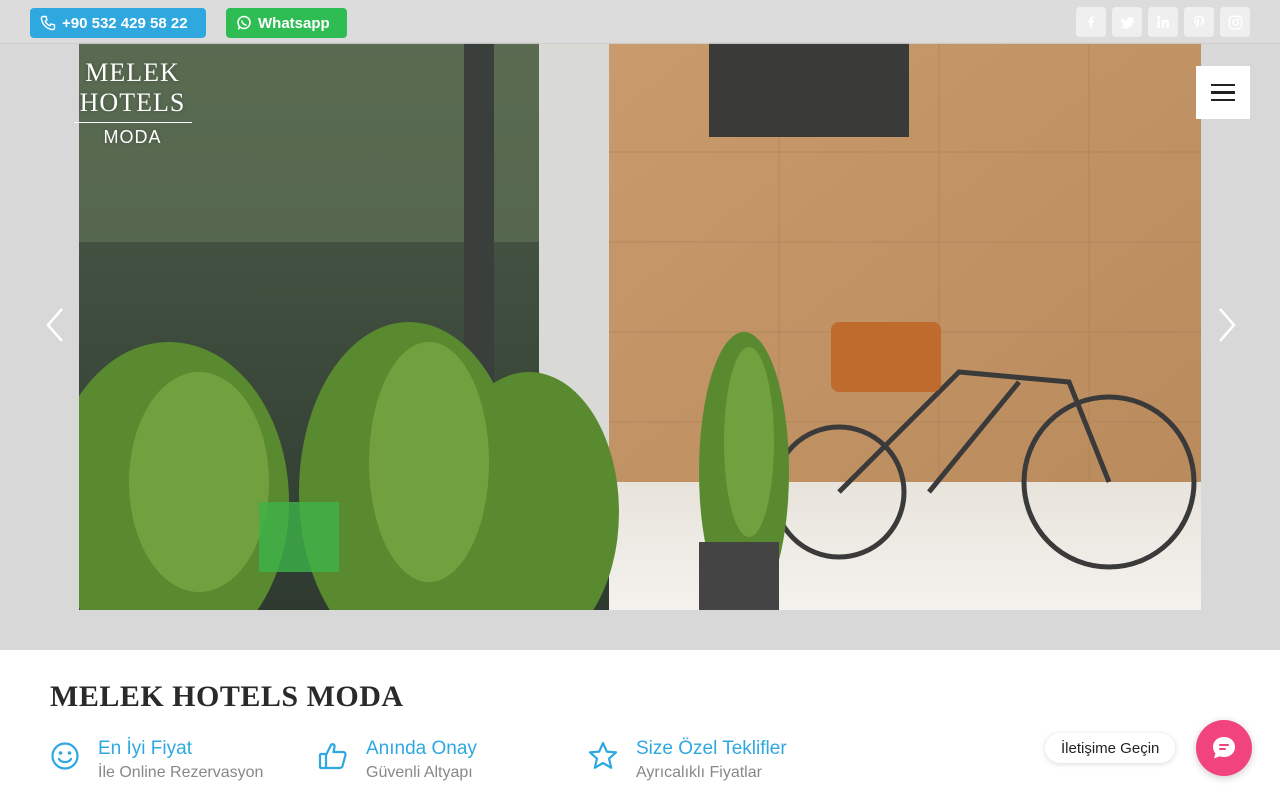  Describe the element at coordinates (1110, 748) in the screenshot. I see `contact-label: İletişime Geçin` at that location.